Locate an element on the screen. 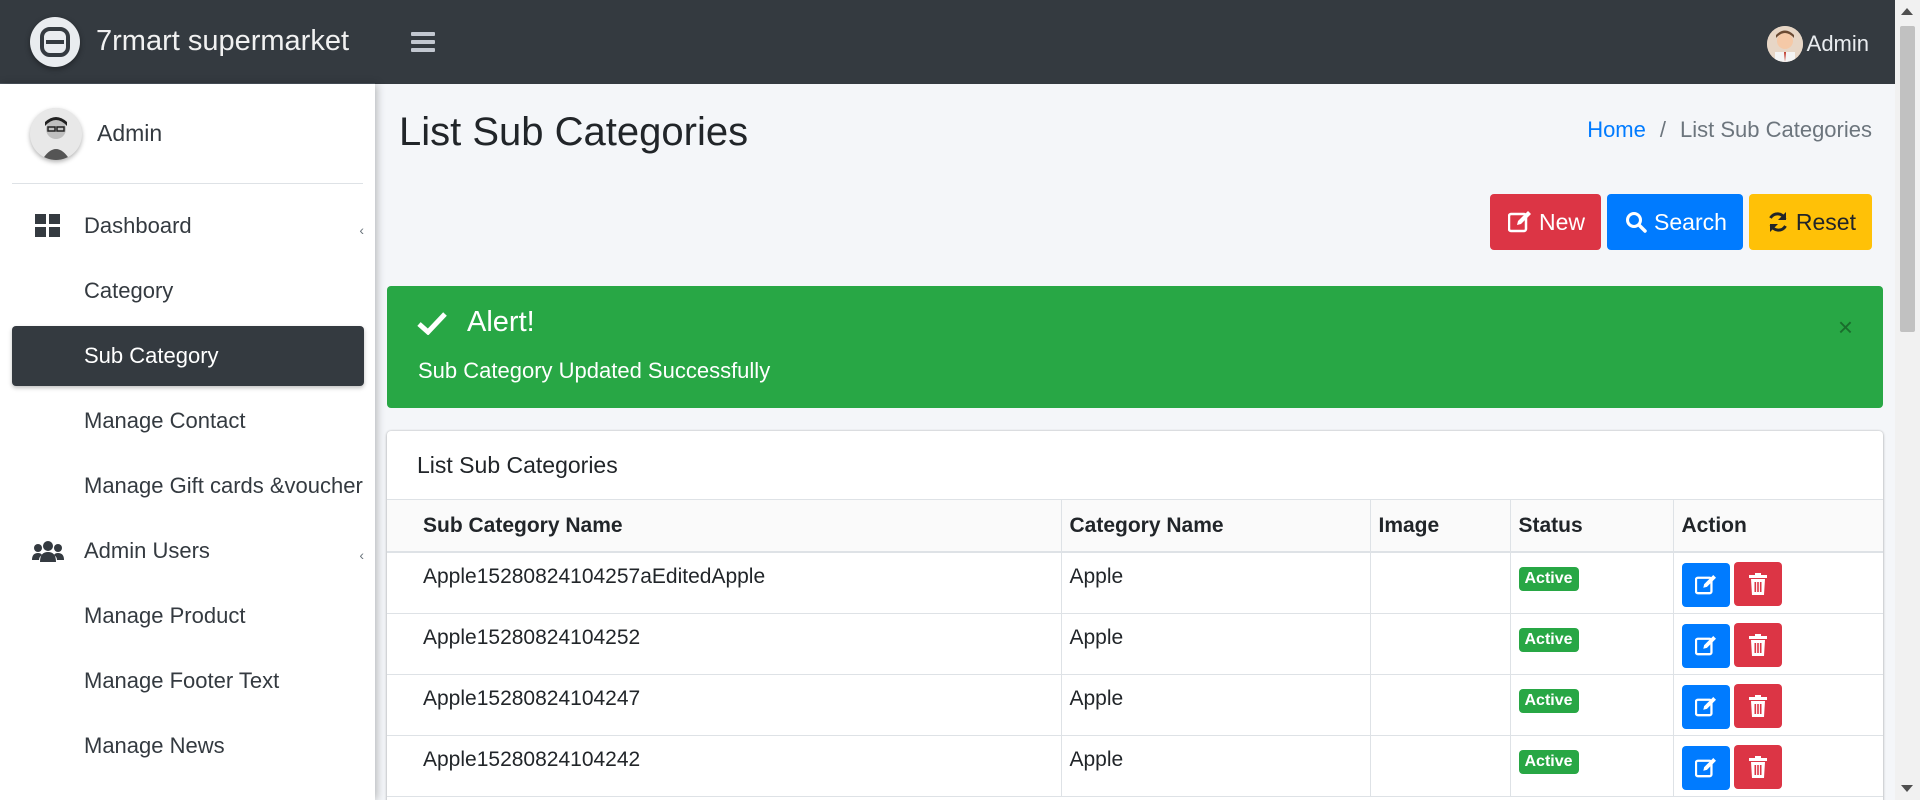 The width and height of the screenshot is (1920, 800). brand-link: 7rmart supermarket is located at coordinates (187, 42).